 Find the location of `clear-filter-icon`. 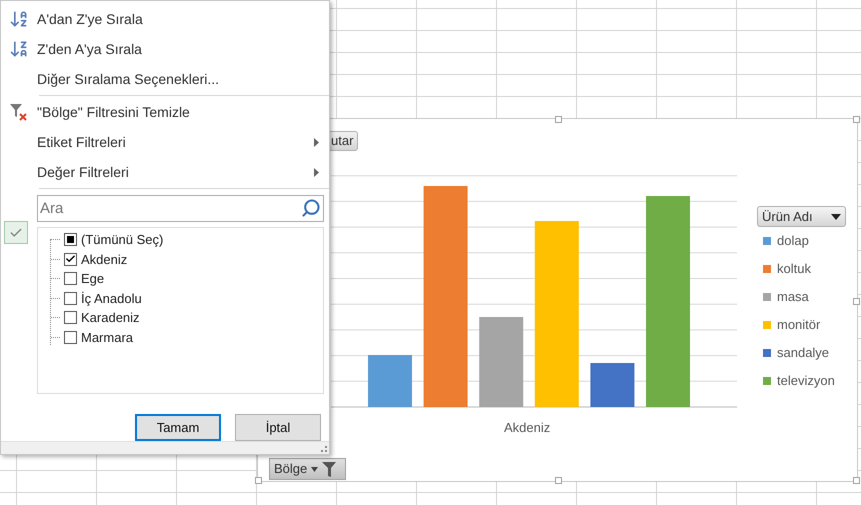

clear-filter-icon is located at coordinates (19, 112).